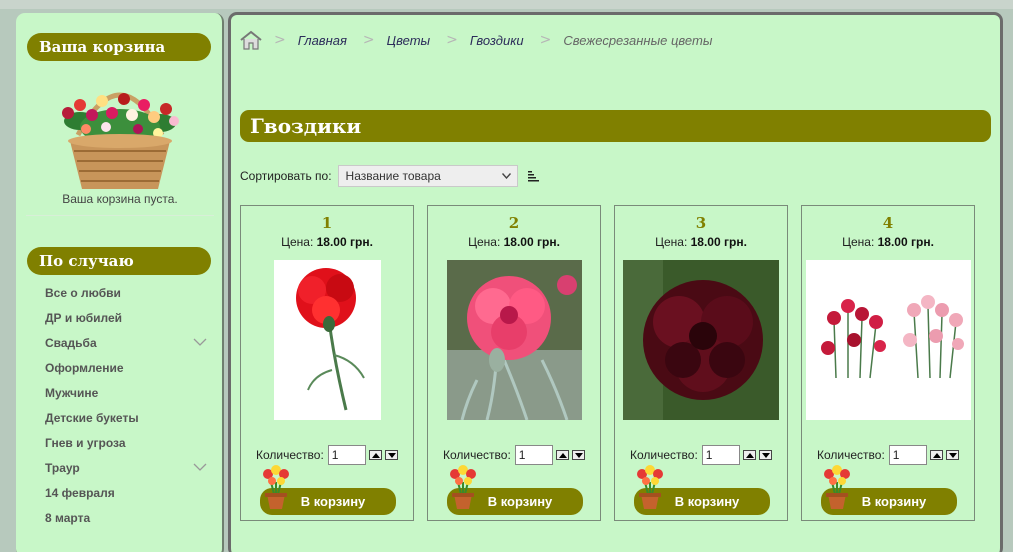  Describe the element at coordinates (120, 215) in the screenshot. I see `divider` at that location.